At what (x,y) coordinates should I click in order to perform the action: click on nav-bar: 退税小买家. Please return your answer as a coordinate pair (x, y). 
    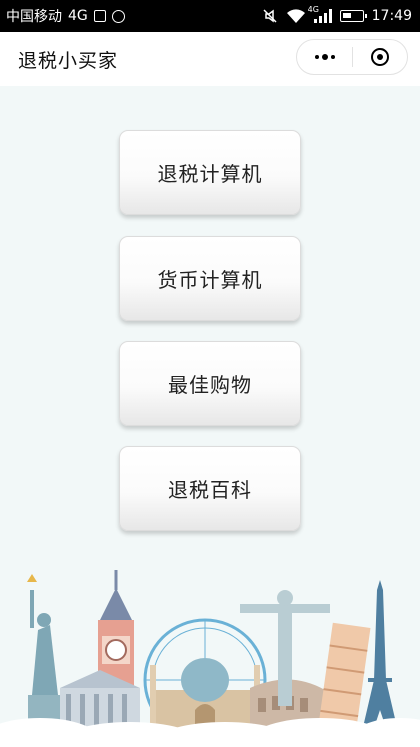
    Looking at the image, I should click on (210, 59).